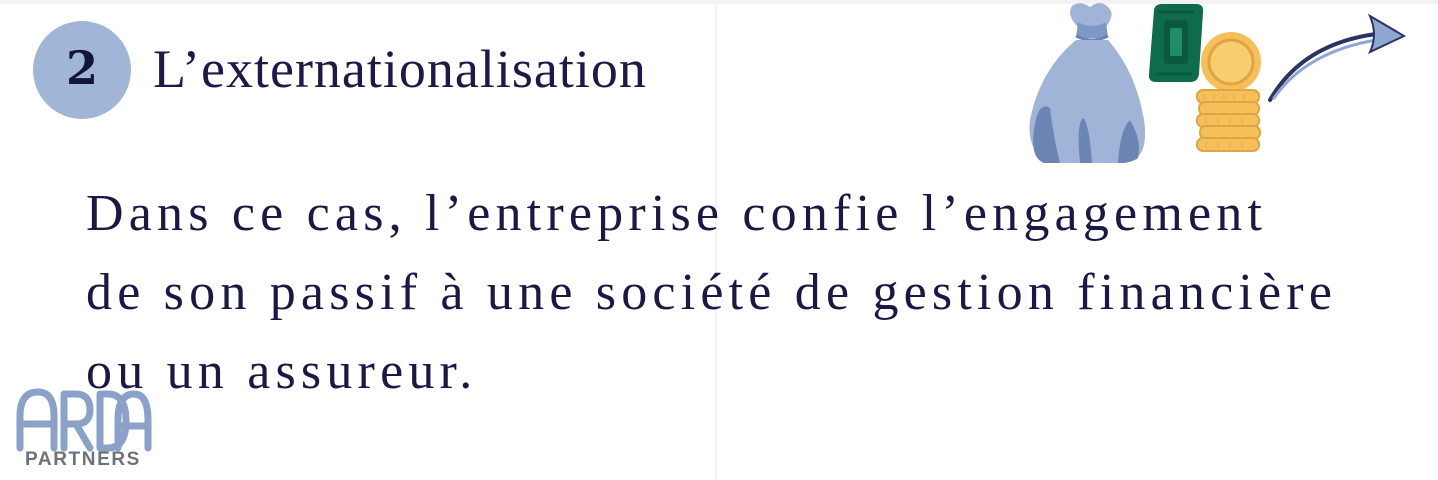 The image size is (1438, 480). Describe the element at coordinates (83, 459) in the screenshot. I see `logo-caption: PARTNERS` at that location.